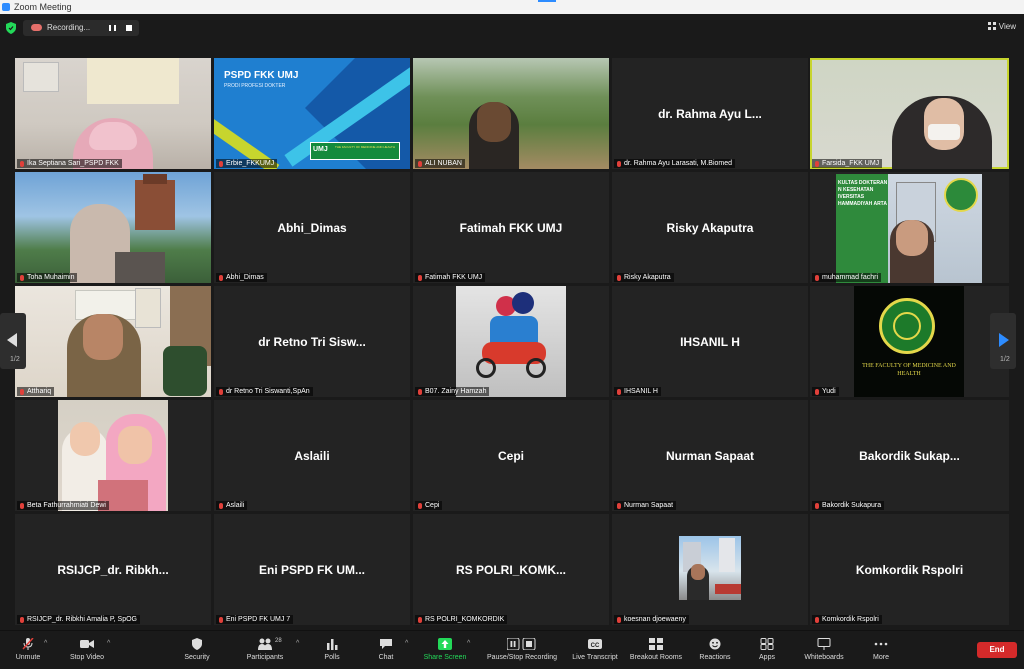  I want to click on chat-label: Chat, so click(386, 657).